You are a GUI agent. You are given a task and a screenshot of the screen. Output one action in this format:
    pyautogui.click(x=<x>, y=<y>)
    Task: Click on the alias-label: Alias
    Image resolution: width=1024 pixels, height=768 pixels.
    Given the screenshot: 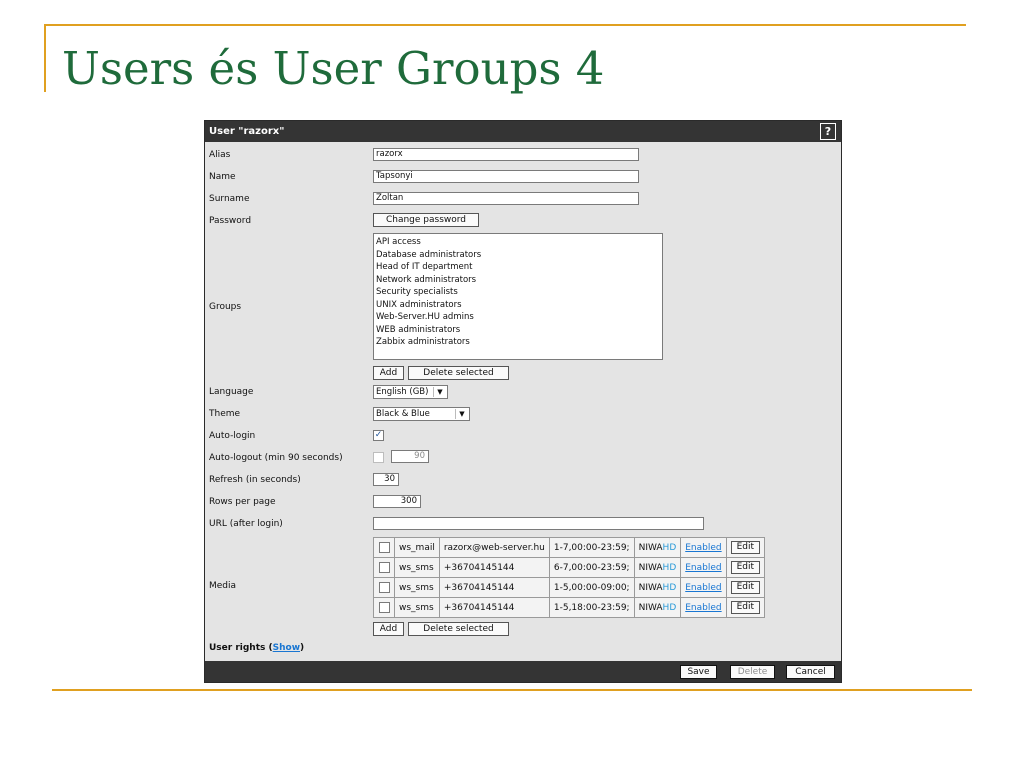 What is the action you would take?
    pyautogui.click(x=220, y=155)
    